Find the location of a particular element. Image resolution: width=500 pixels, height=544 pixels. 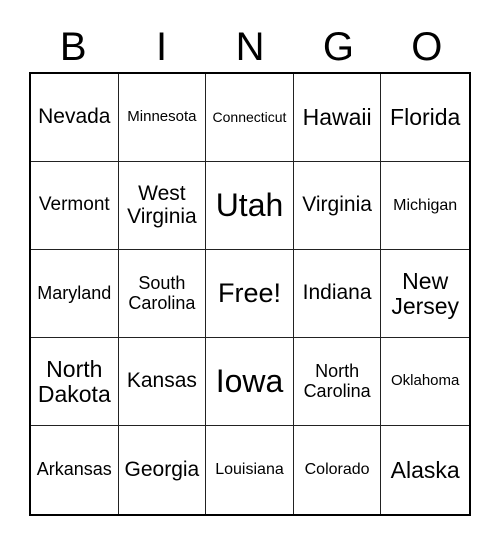

bingo-cell-label: Virginia is located at coordinates (337, 205).